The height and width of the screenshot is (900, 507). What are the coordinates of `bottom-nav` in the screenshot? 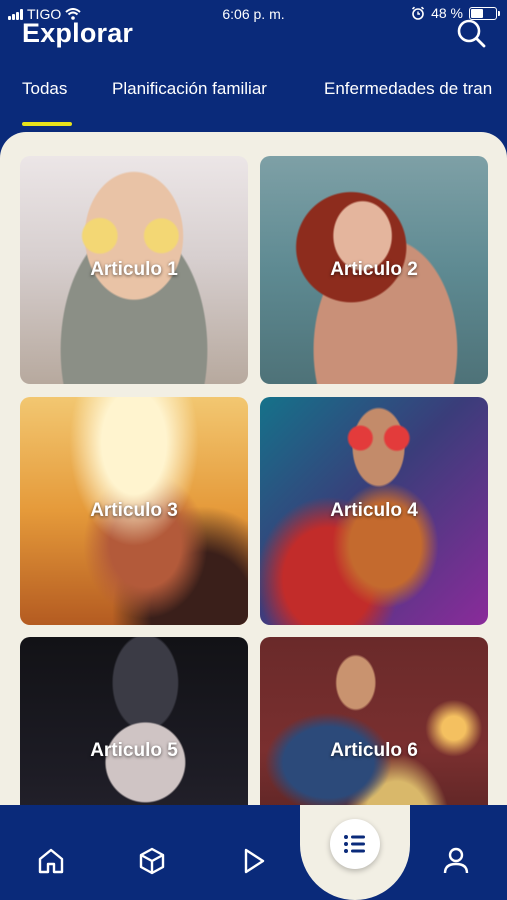 It's located at (253, 852).